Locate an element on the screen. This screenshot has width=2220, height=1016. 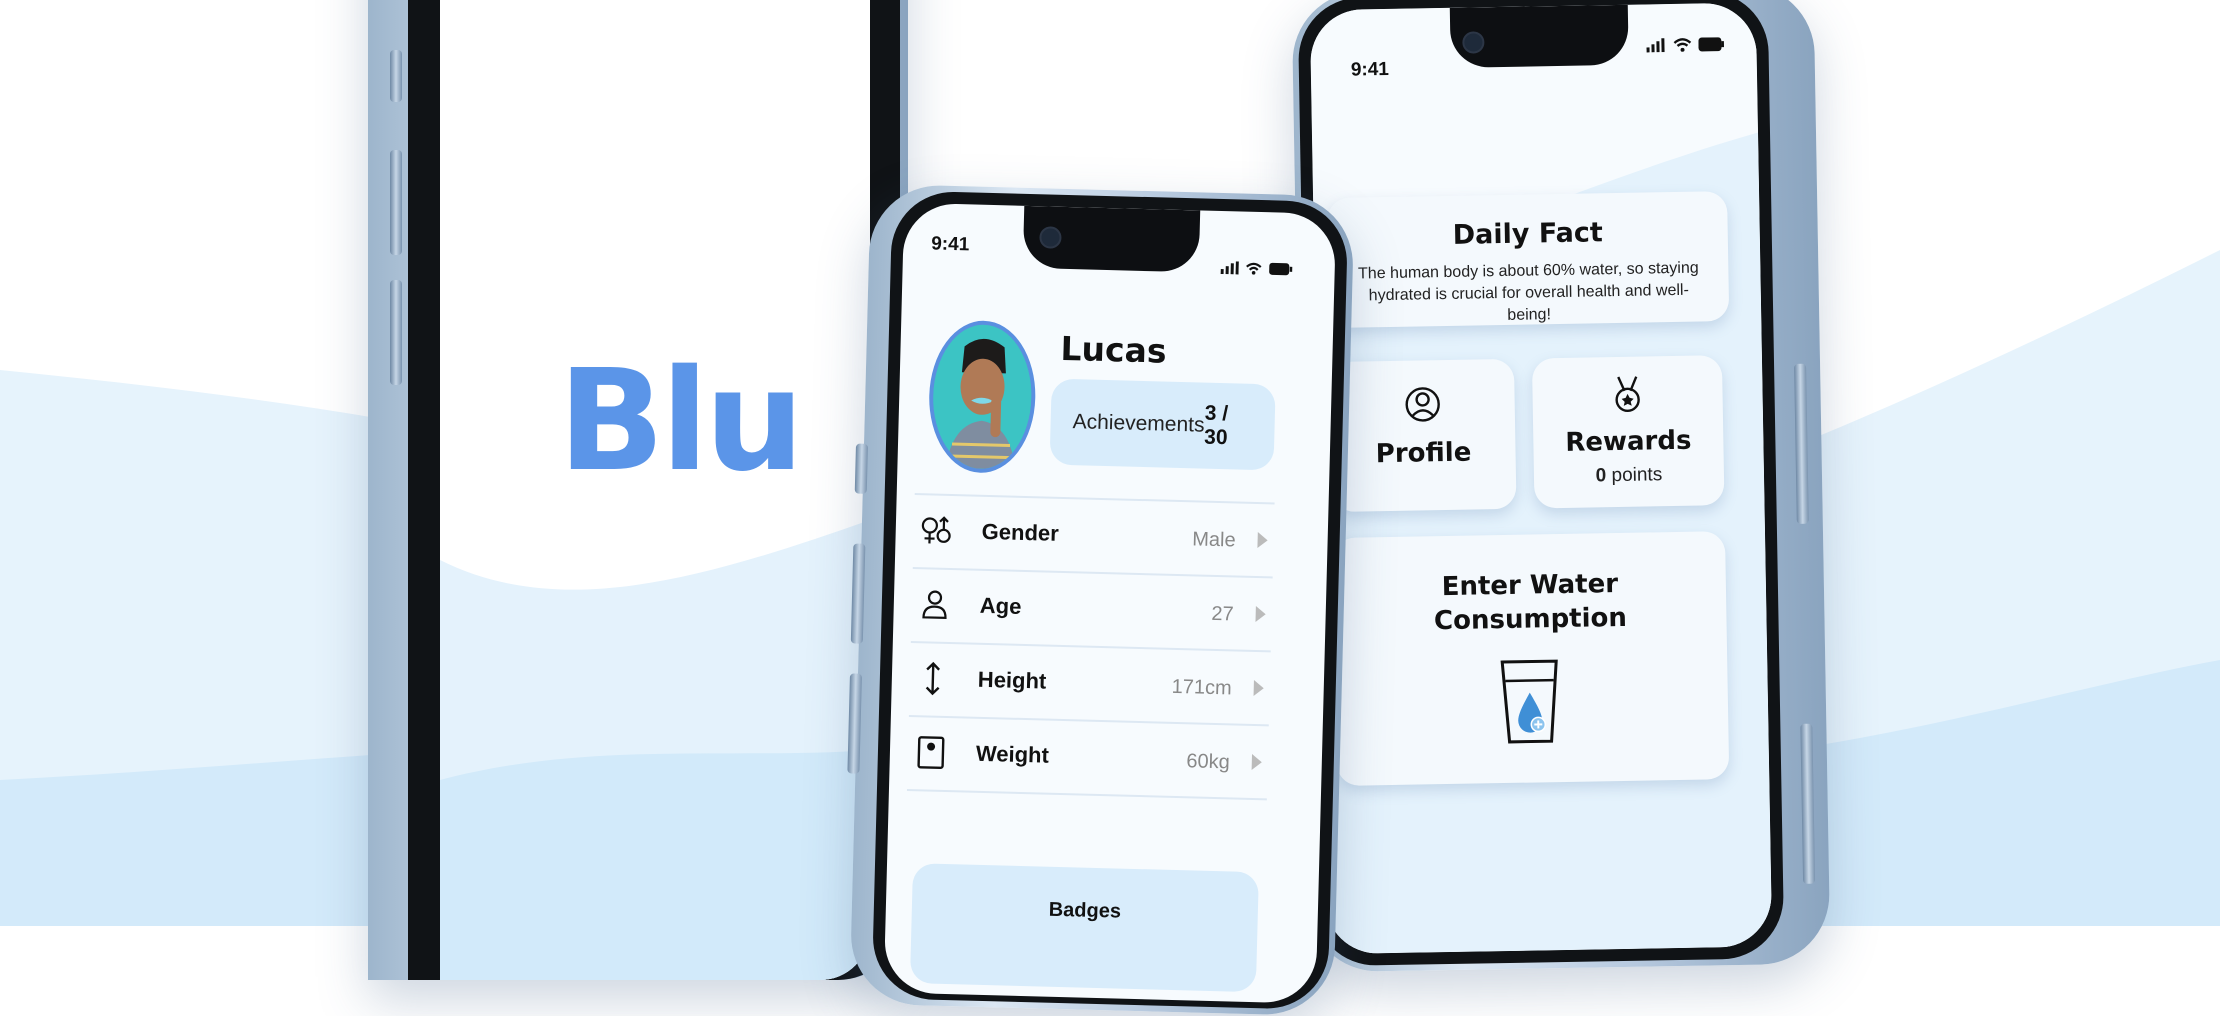
row-label: Gender is located at coordinates (1020, 532).